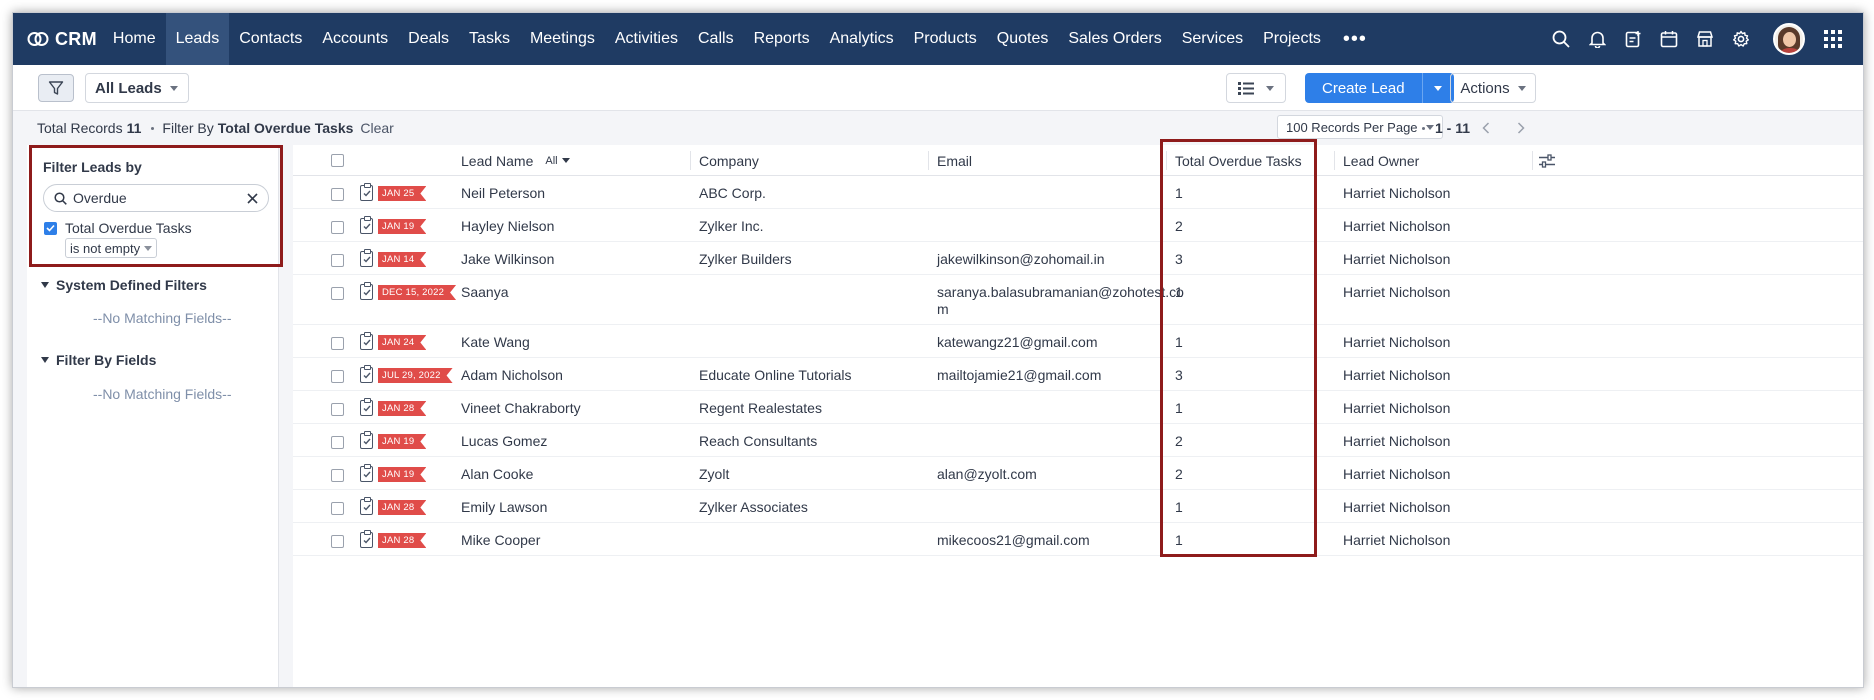 The height and width of the screenshot is (700, 1874). I want to click on email-cell: alan@zyolt.com, so click(1053, 474).